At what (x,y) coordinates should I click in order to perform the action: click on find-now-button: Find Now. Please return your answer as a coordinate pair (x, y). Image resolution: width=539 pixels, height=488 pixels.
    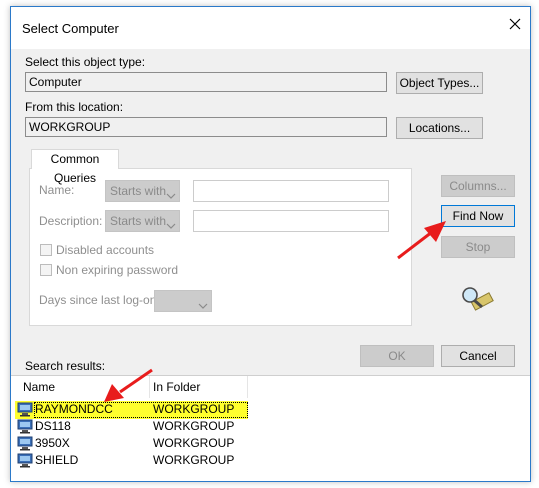
    Looking at the image, I should click on (478, 216).